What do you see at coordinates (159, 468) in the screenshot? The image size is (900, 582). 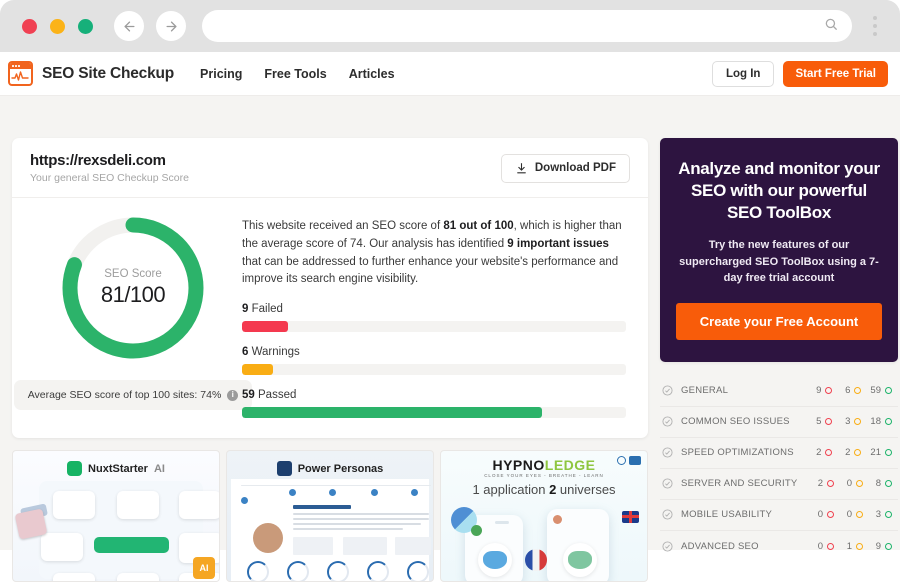 I see `thumbnail-1-title-b: AI` at bounding box center [159, 468].